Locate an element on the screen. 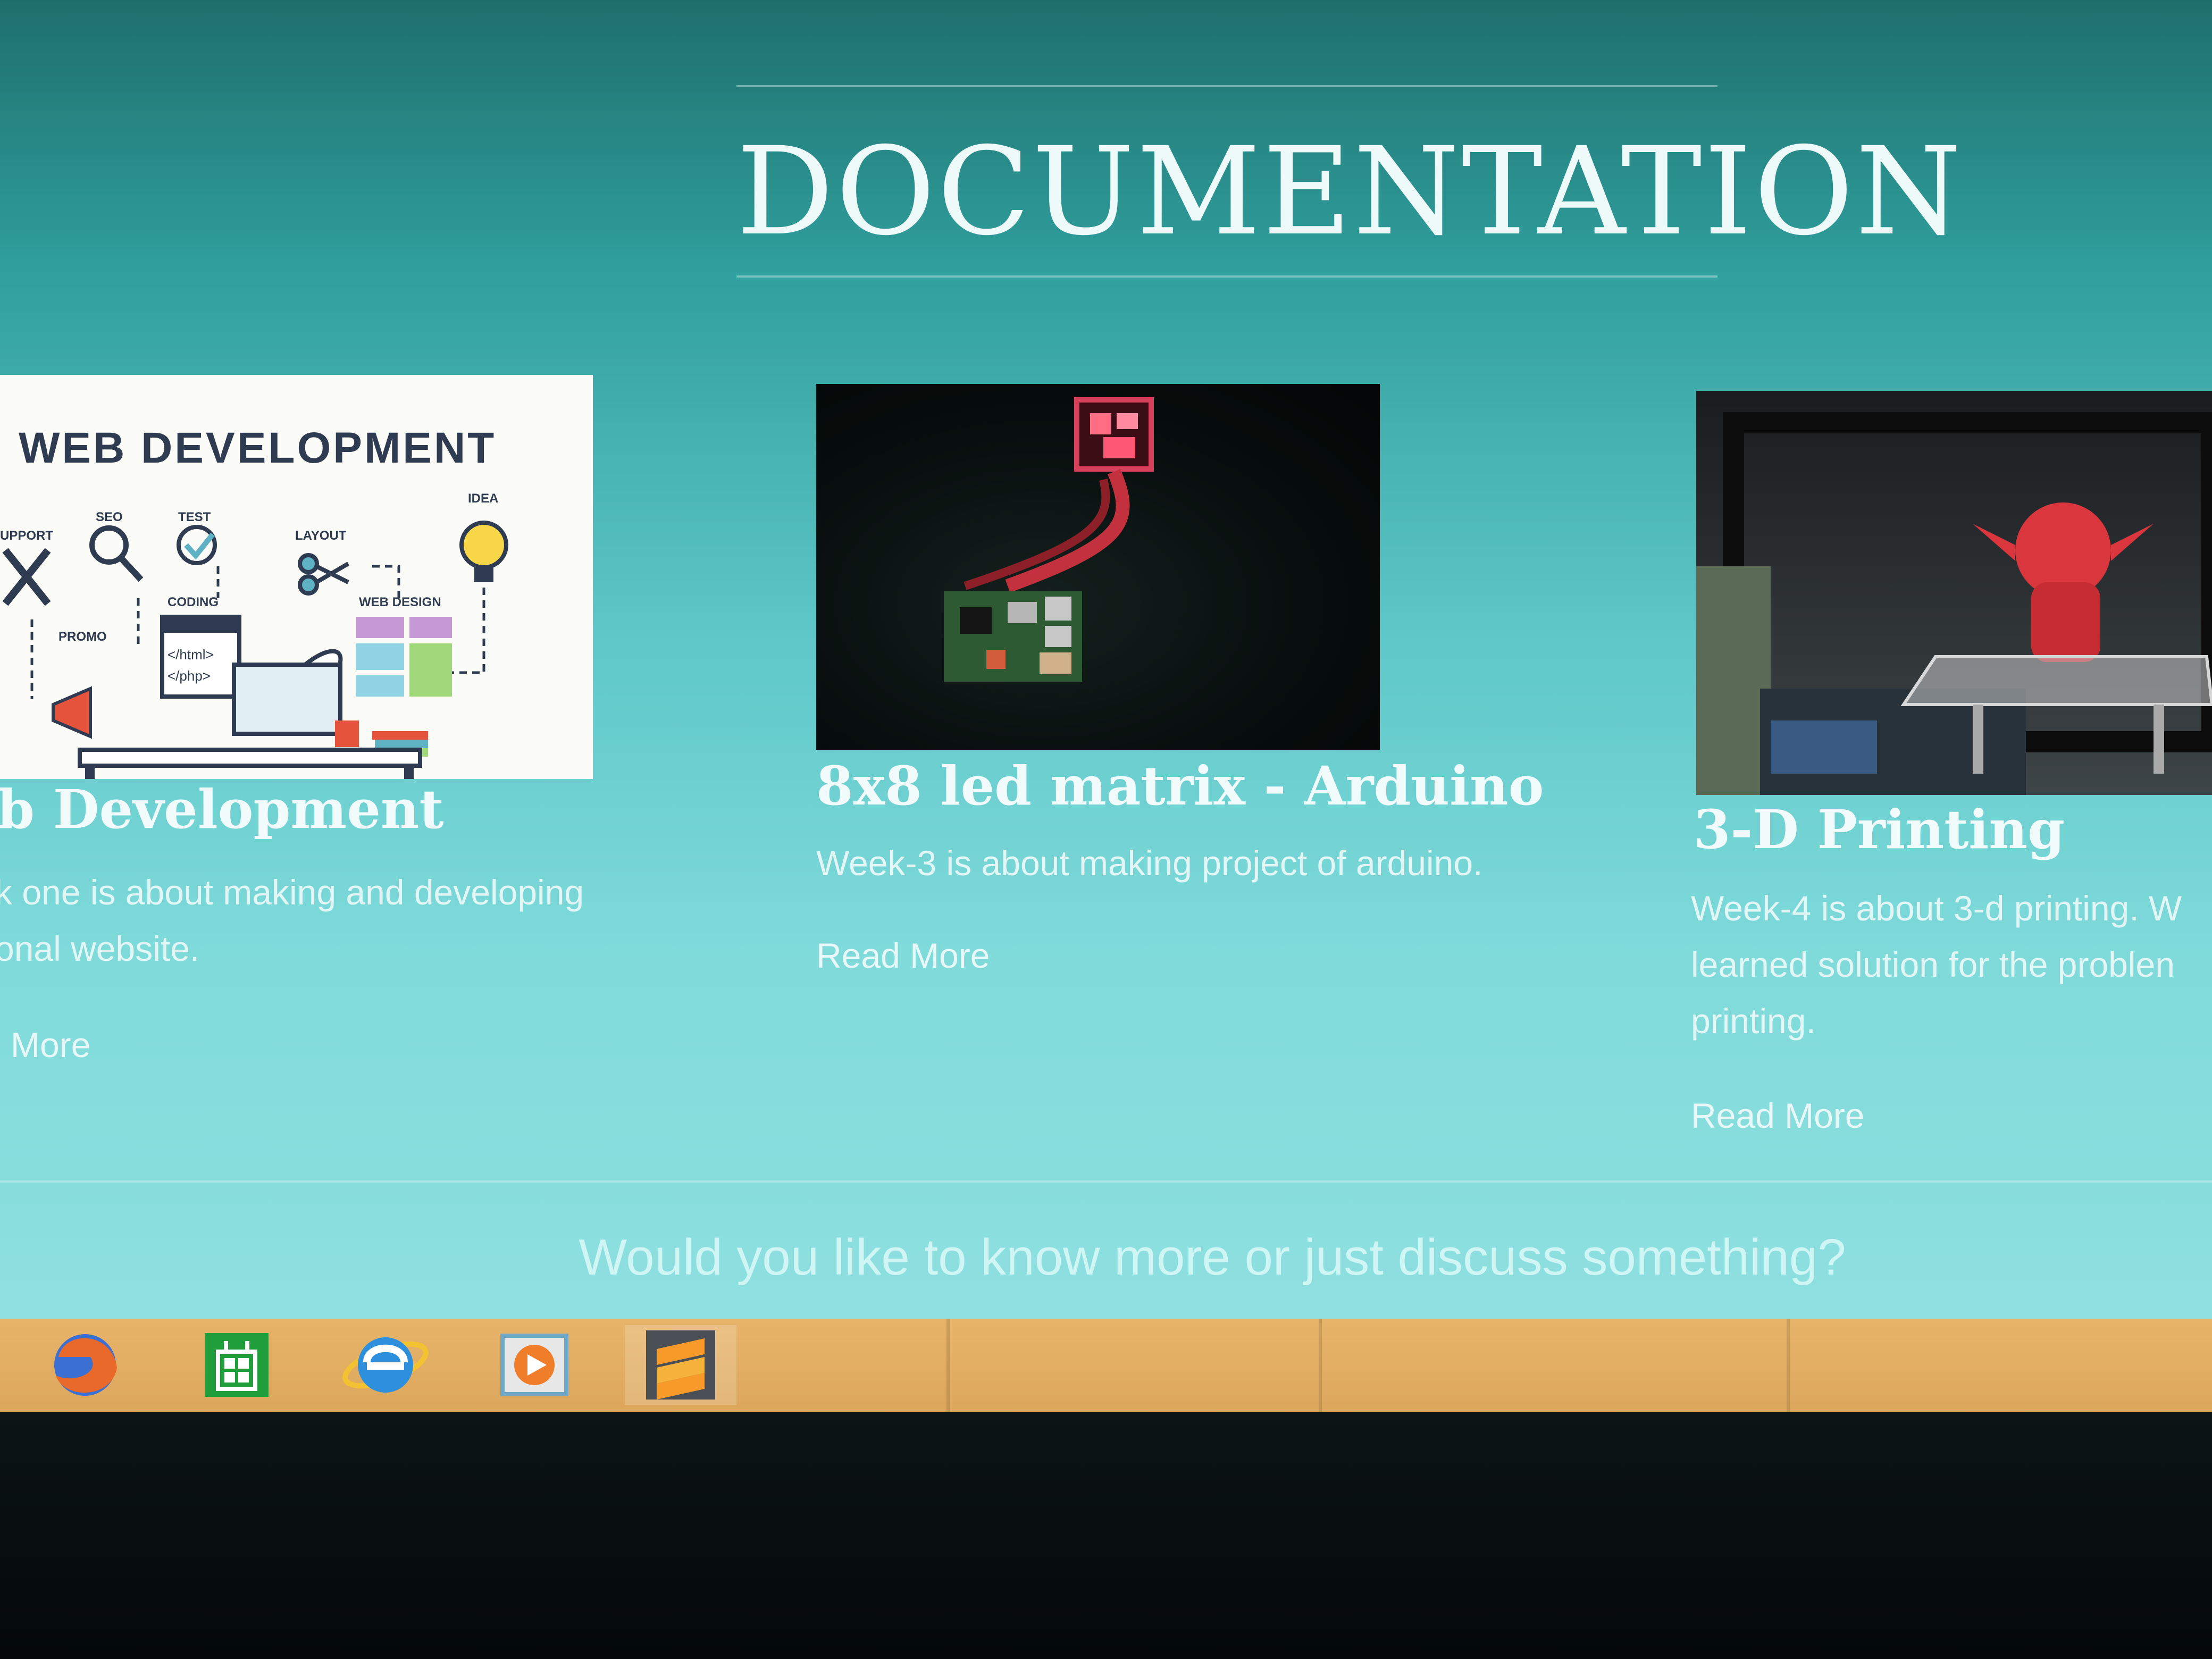 Image resolution: width=2212 pixels, height=1659 pixels. led-matrix-photo is located at coordinates (1098, 567).